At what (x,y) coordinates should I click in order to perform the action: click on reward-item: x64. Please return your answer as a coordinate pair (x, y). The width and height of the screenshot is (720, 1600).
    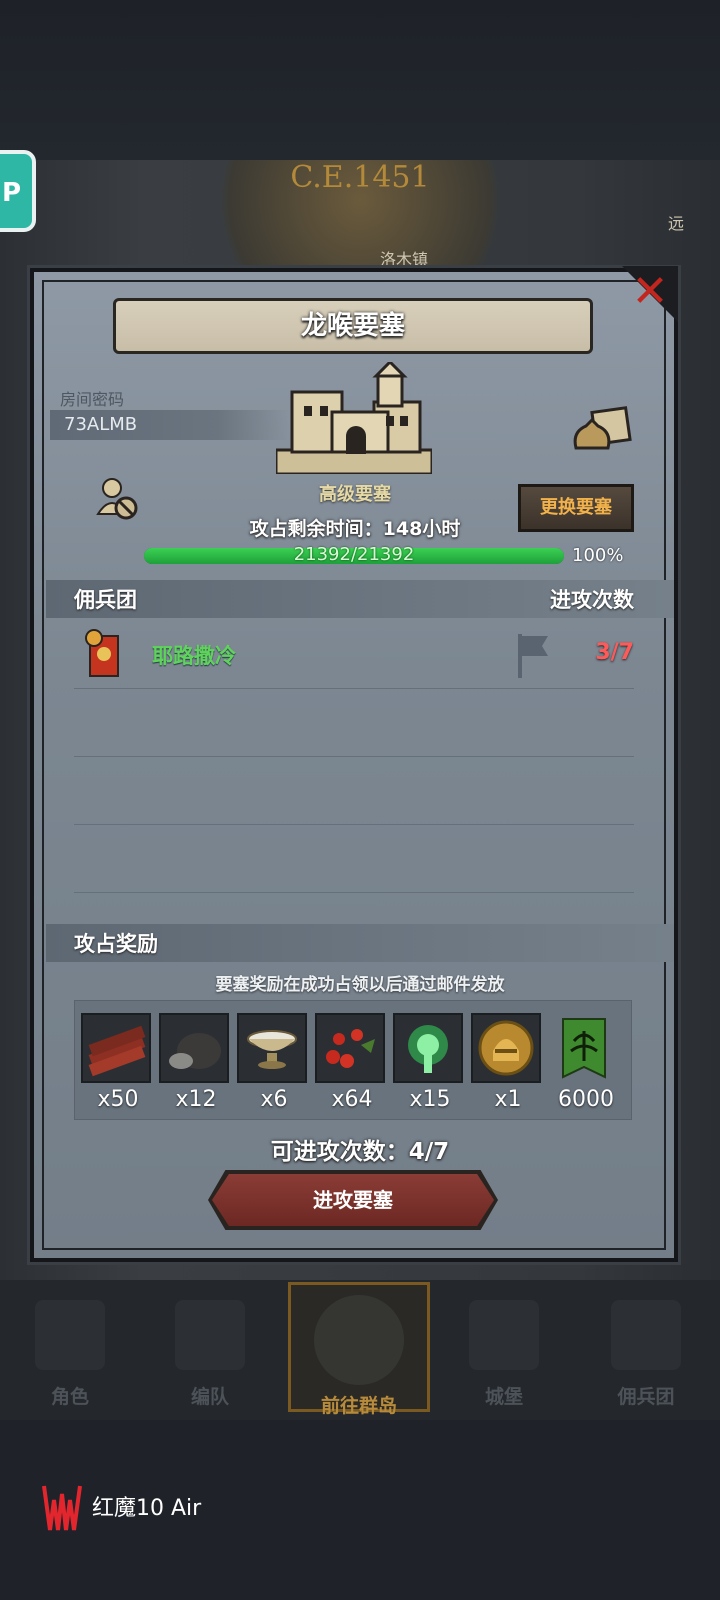
    Looking at the image, I should click on (352, 1062).